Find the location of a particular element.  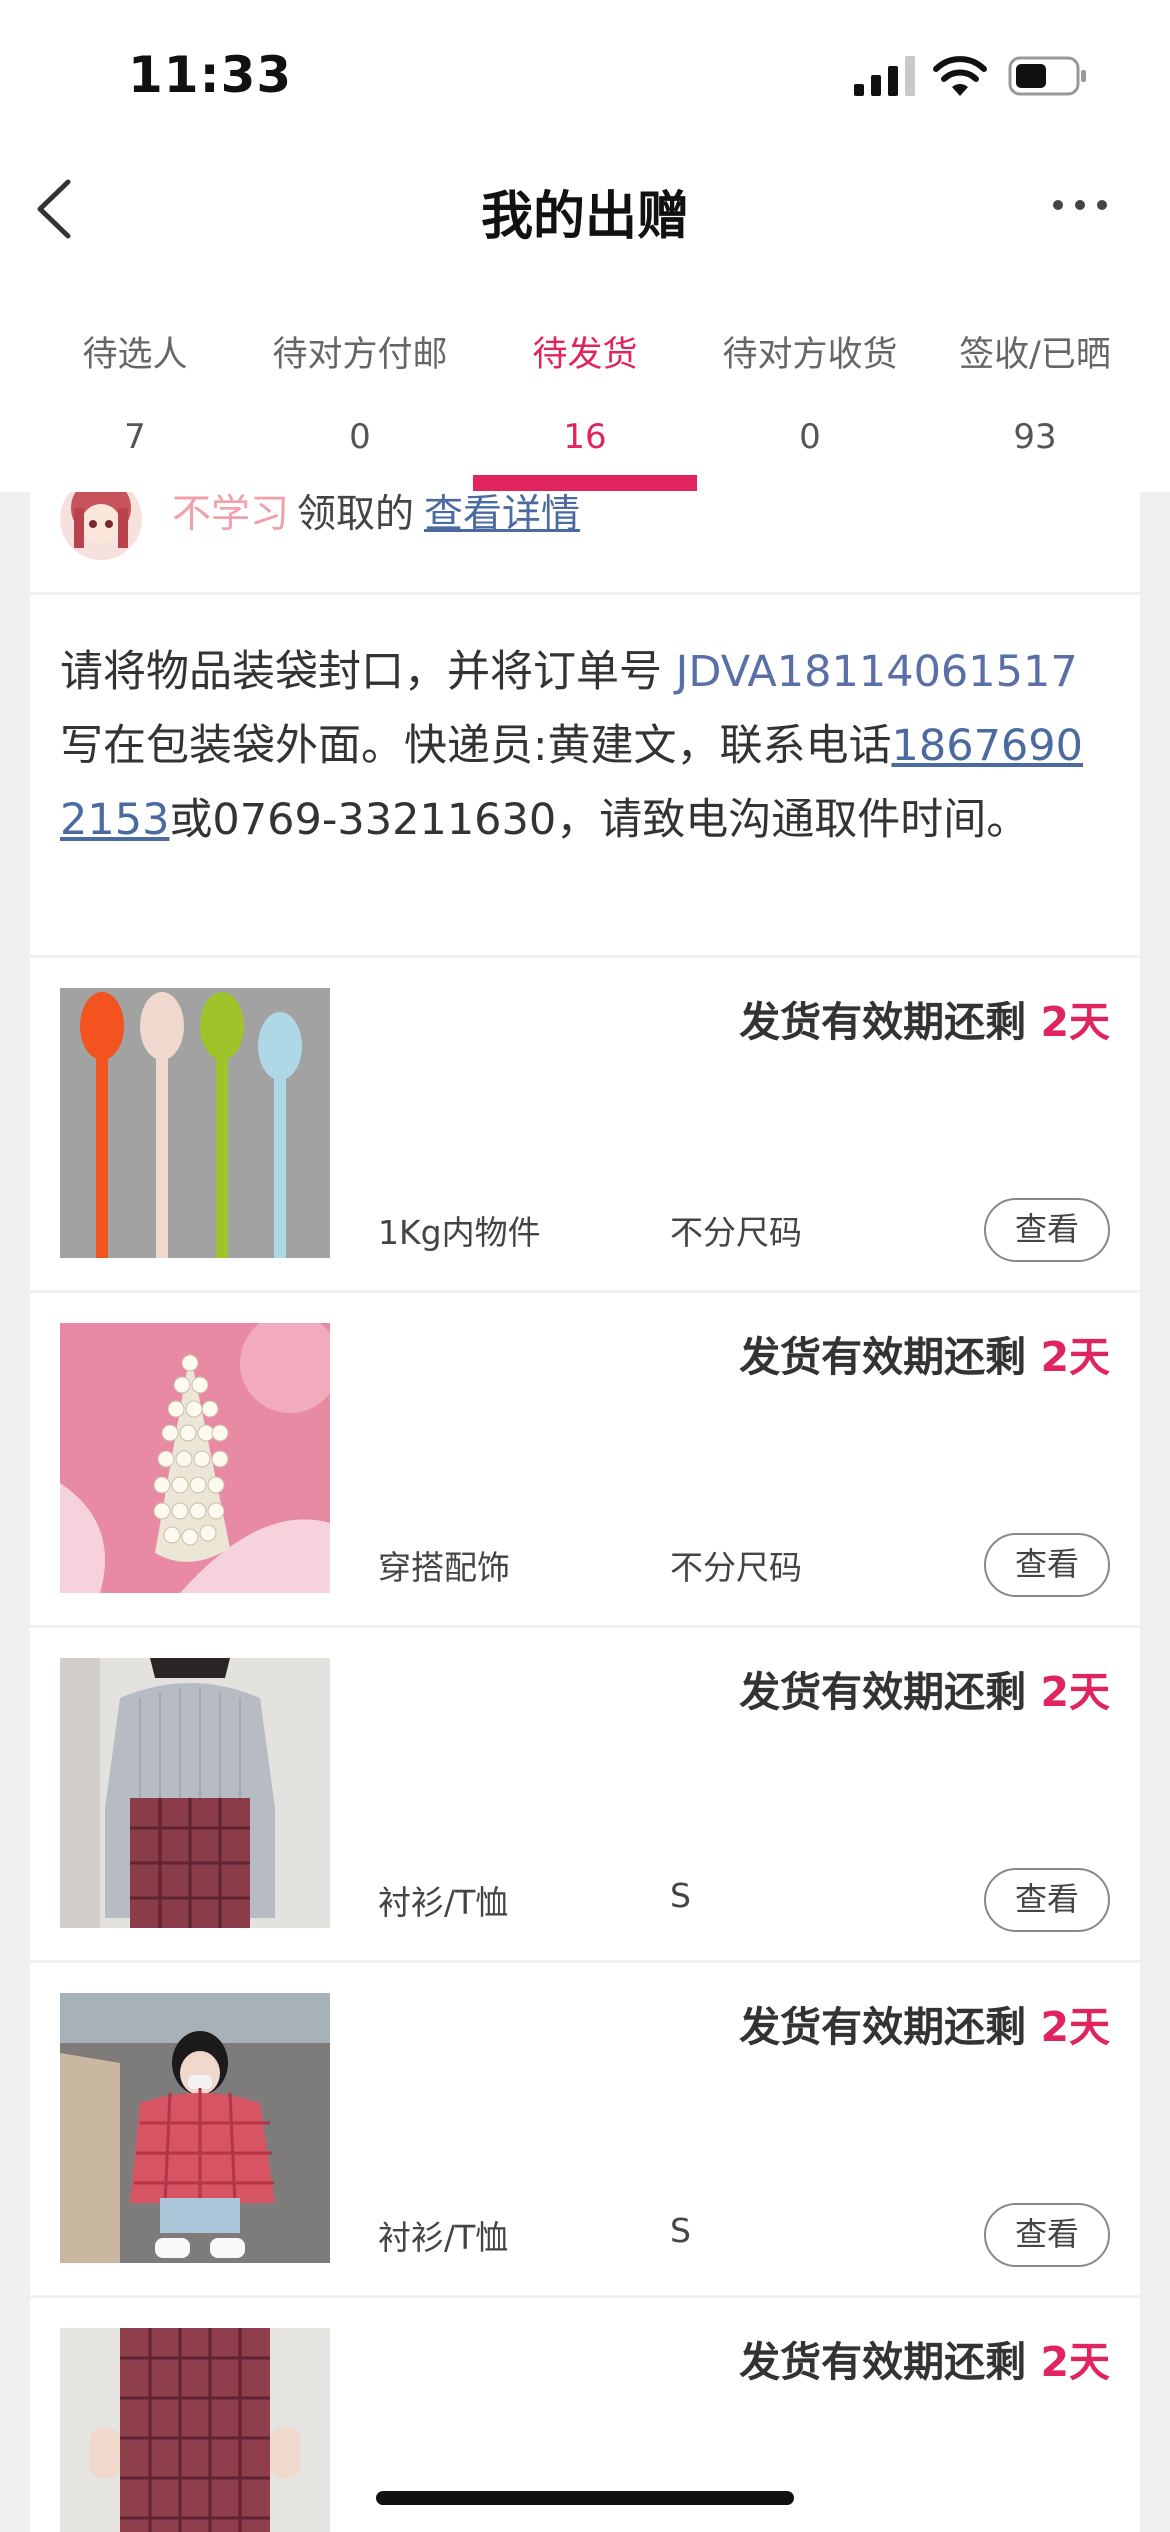

item-category: 1Kg内物件 is located at coordinates (459, 1232).